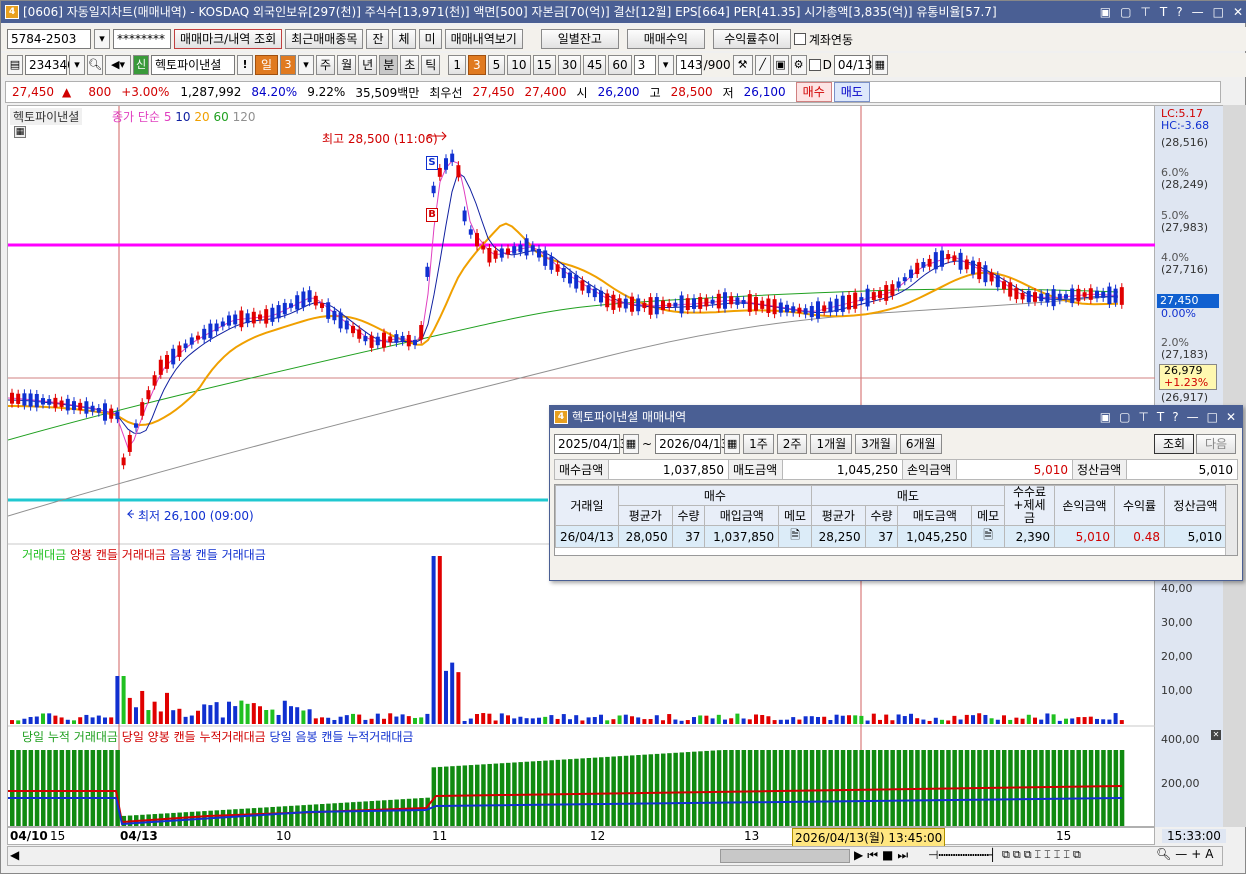  I want to click on search-icon: 🔍︎, so click(95, 65).